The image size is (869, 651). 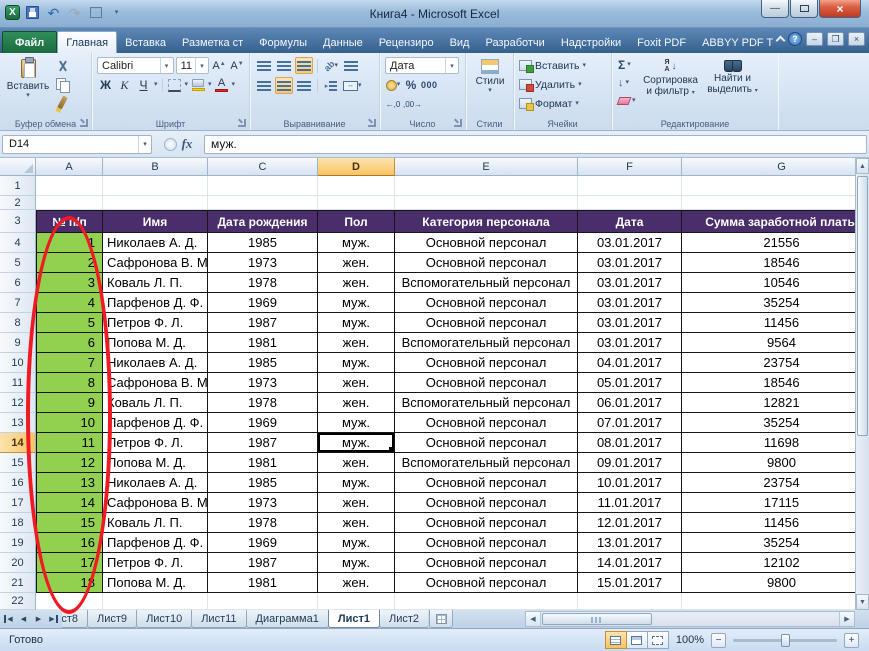 I want to click on column-header-E: E, so click(x=486, y=167).